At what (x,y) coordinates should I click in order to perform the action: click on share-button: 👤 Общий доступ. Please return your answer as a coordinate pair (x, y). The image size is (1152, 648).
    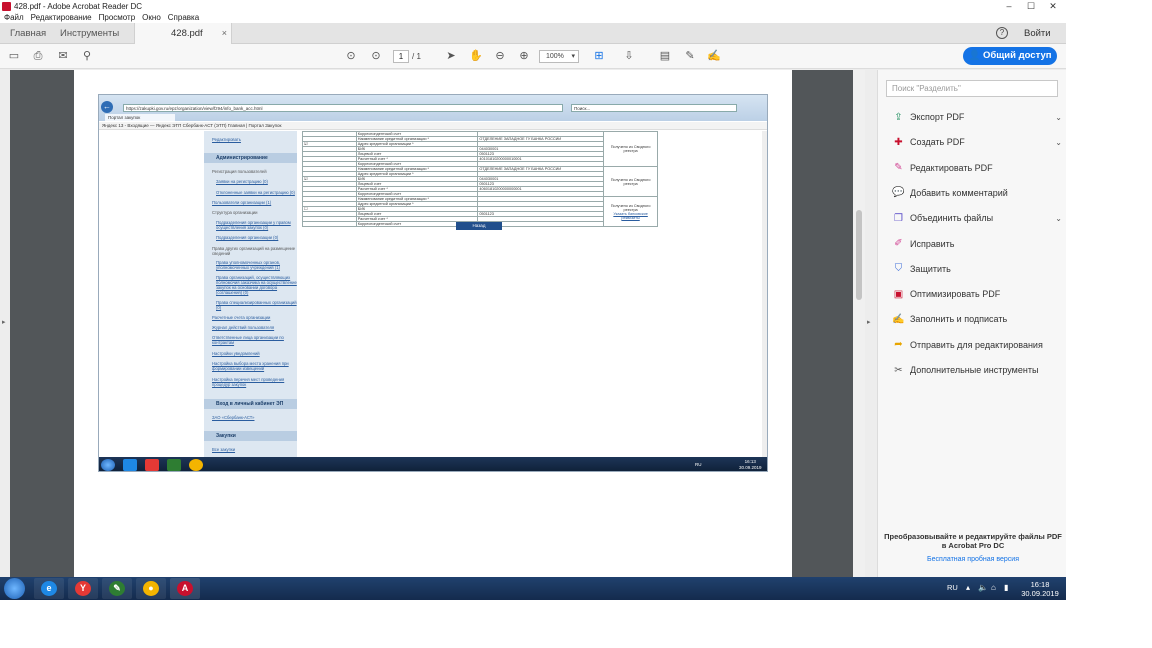
    Looking at the image, I should click on (1010, 56).